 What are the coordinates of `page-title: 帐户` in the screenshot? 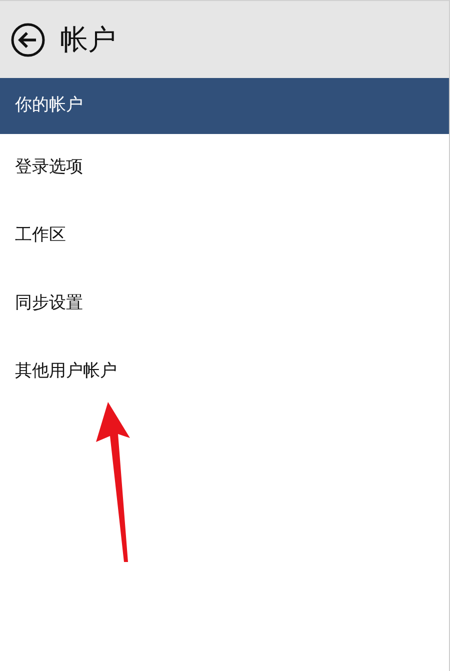 It's located at (88, 40).